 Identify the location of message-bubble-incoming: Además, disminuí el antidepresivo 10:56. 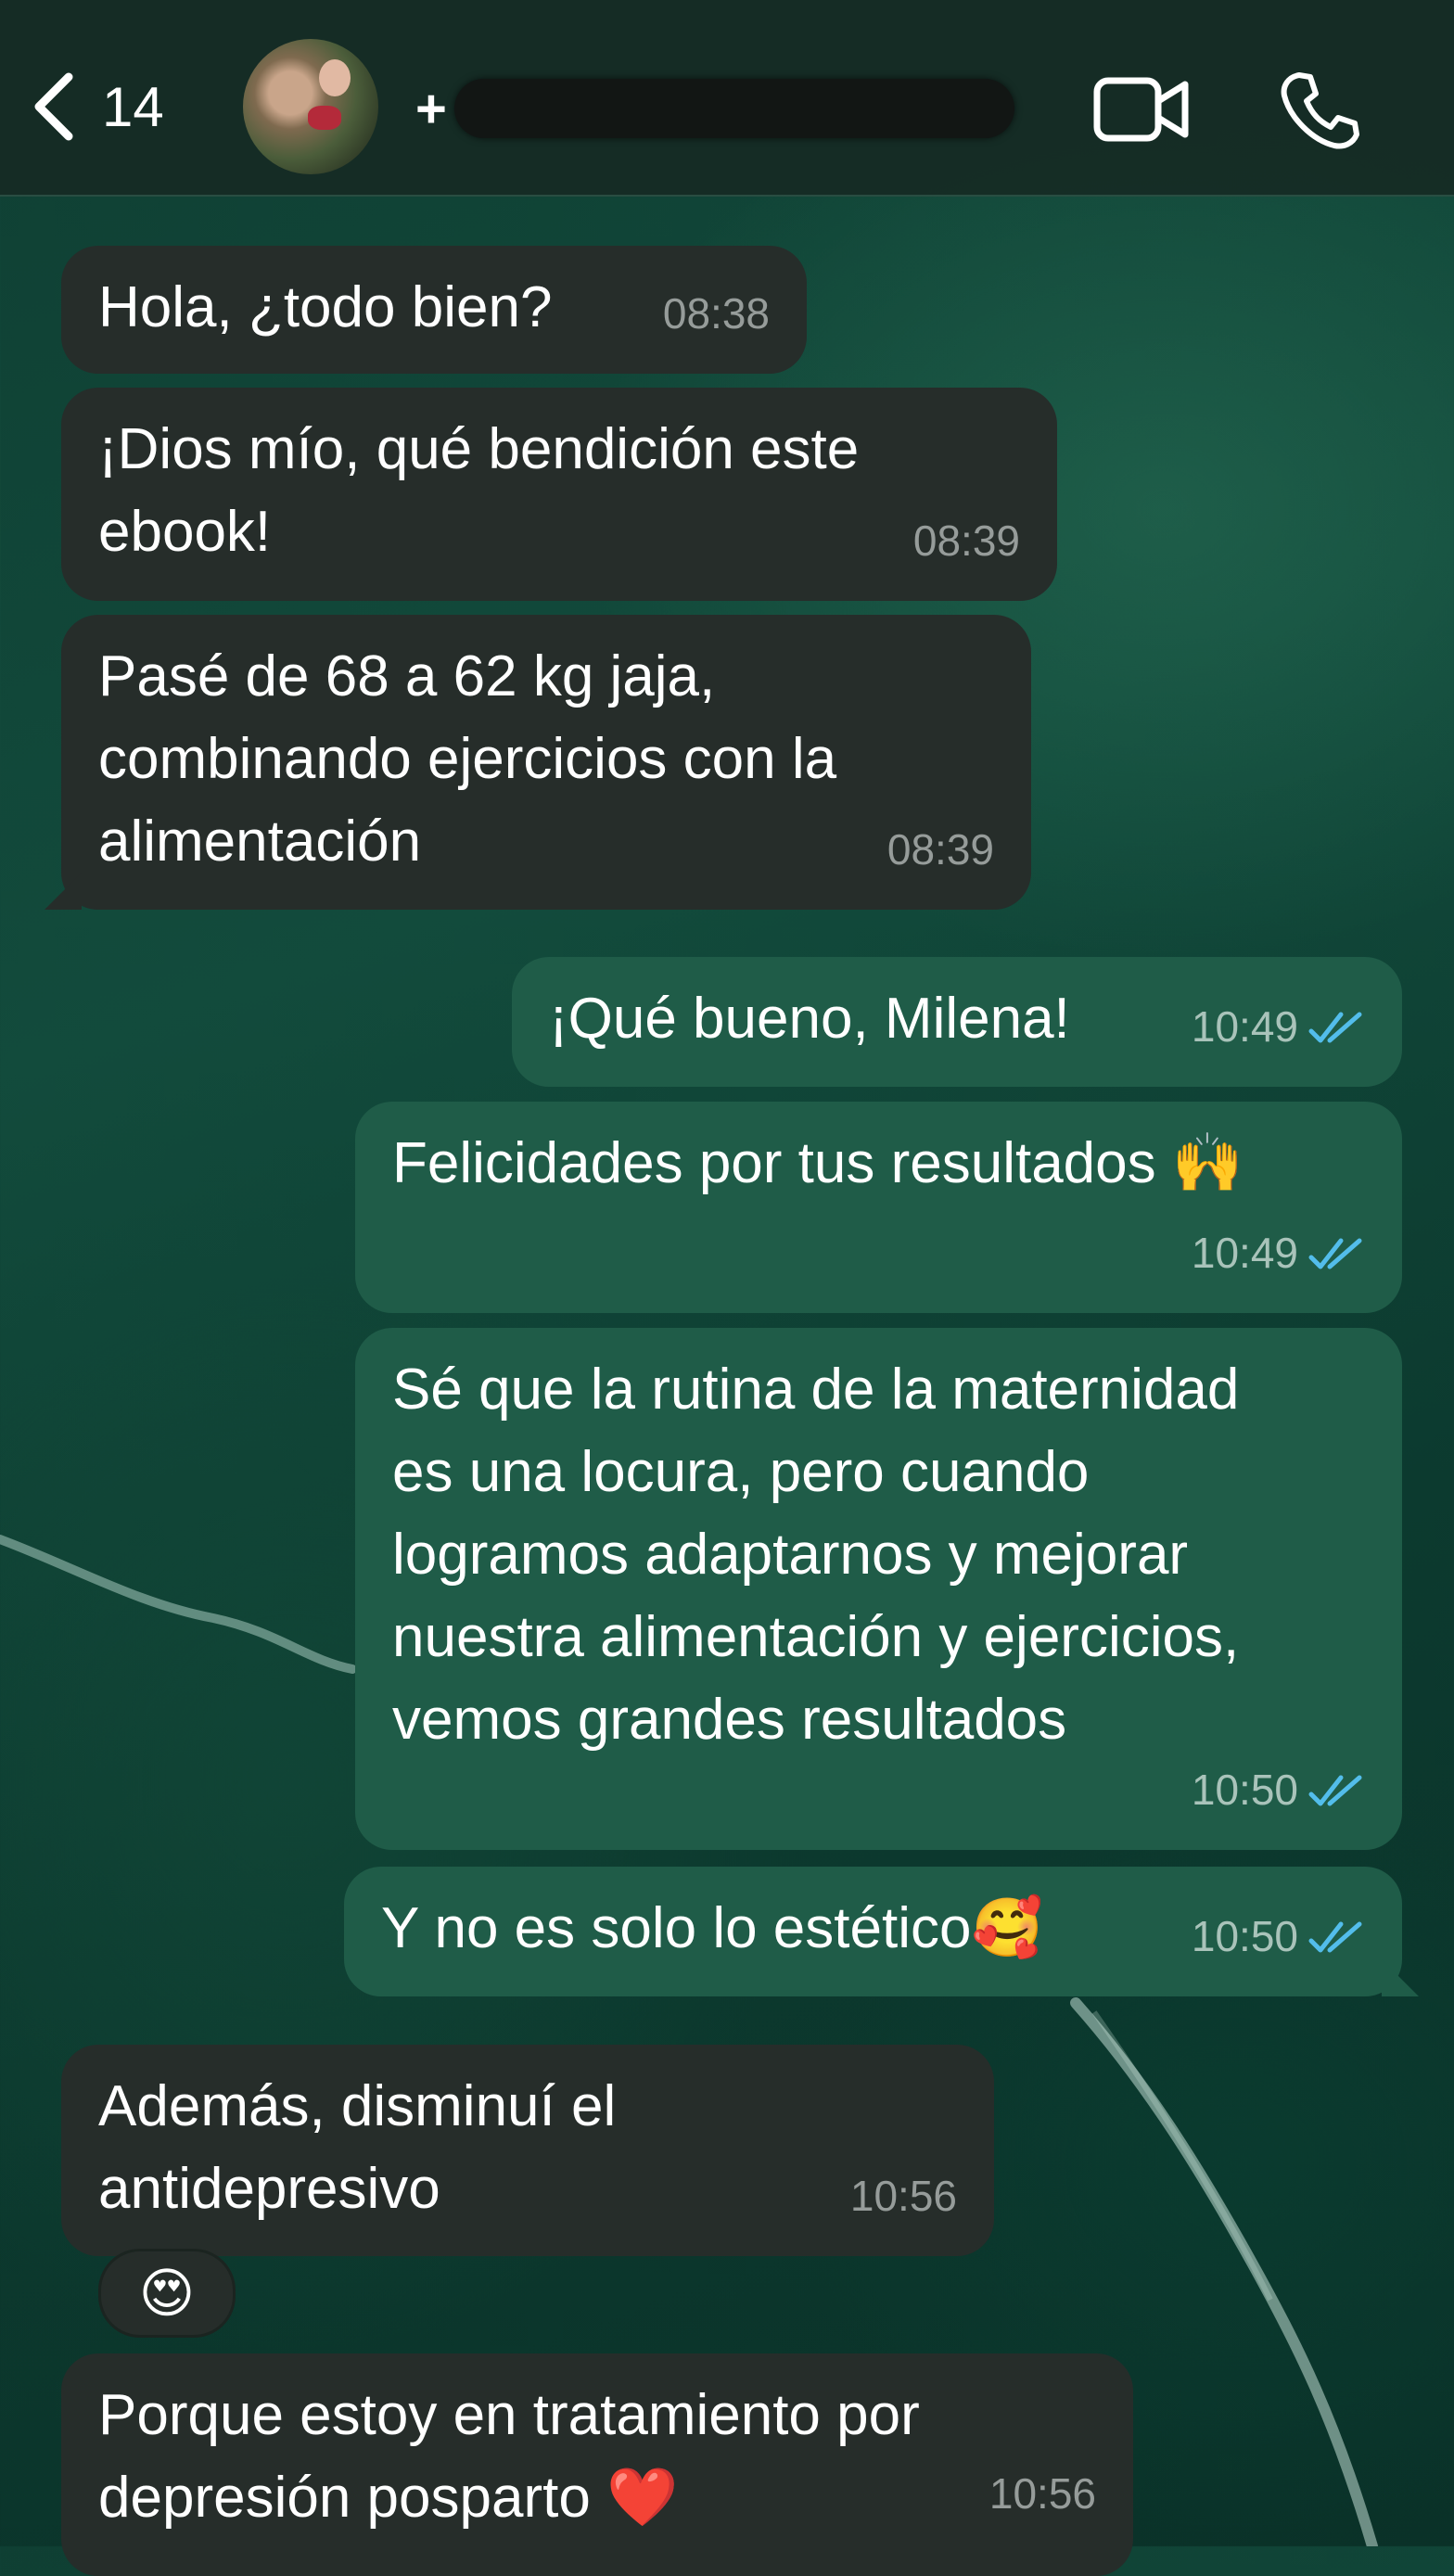
(527, 2151).